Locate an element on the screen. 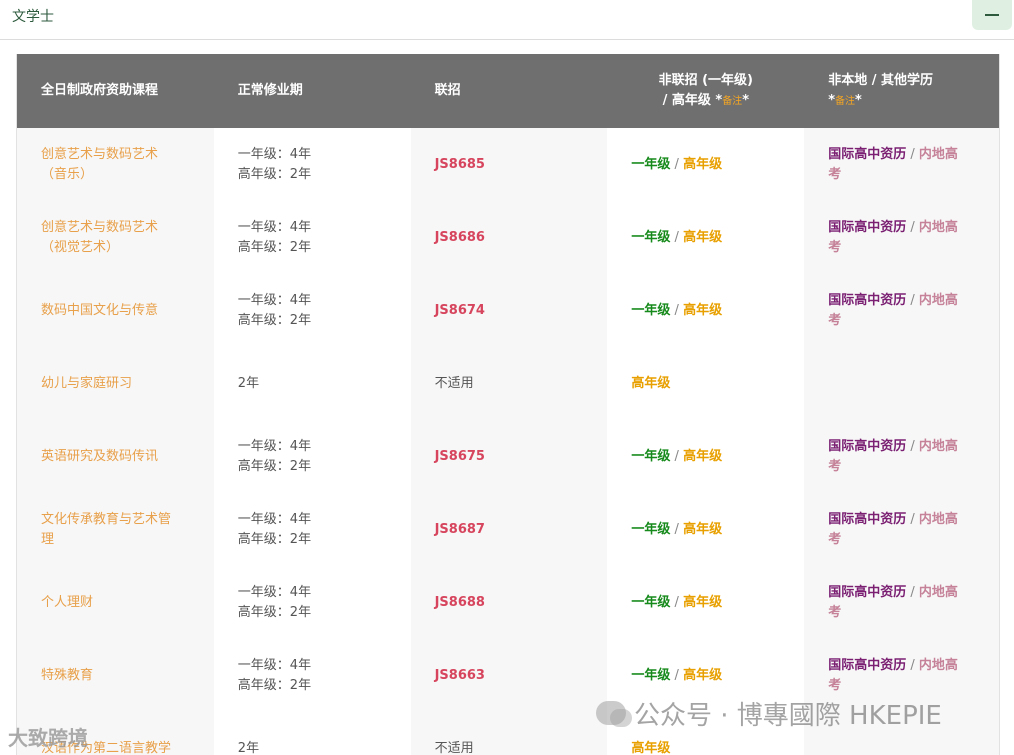 This screenshot has height=755, width=1014. jupas-cell: 不适用 is located at coordinates (509, 733).